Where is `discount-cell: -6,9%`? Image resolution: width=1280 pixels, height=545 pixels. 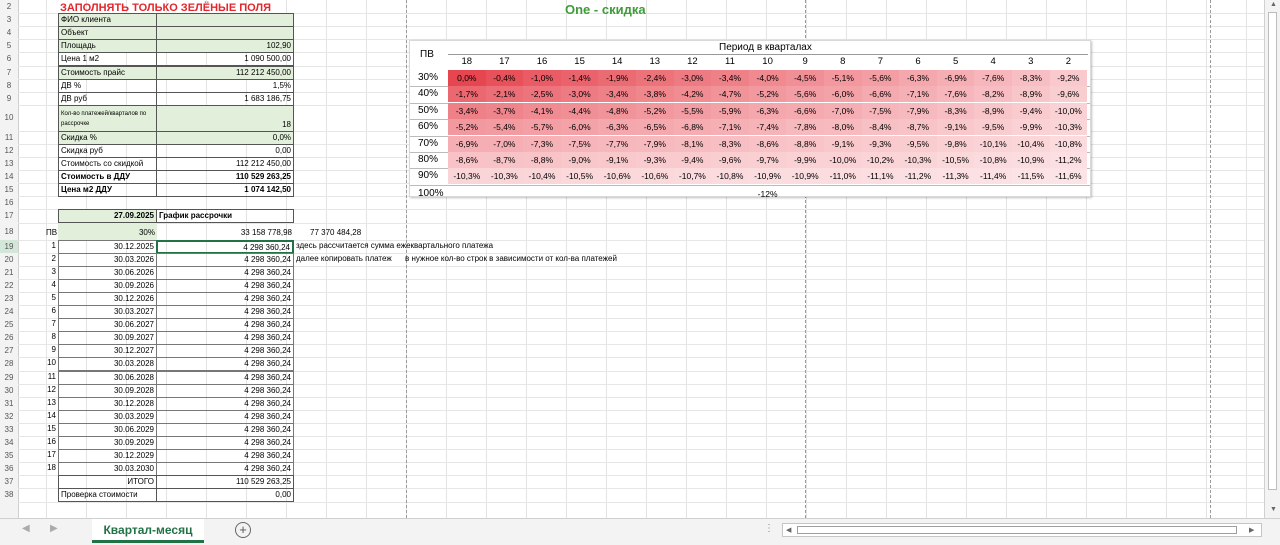 discount-cell: -6,9% is located at coordinates (467, 143).